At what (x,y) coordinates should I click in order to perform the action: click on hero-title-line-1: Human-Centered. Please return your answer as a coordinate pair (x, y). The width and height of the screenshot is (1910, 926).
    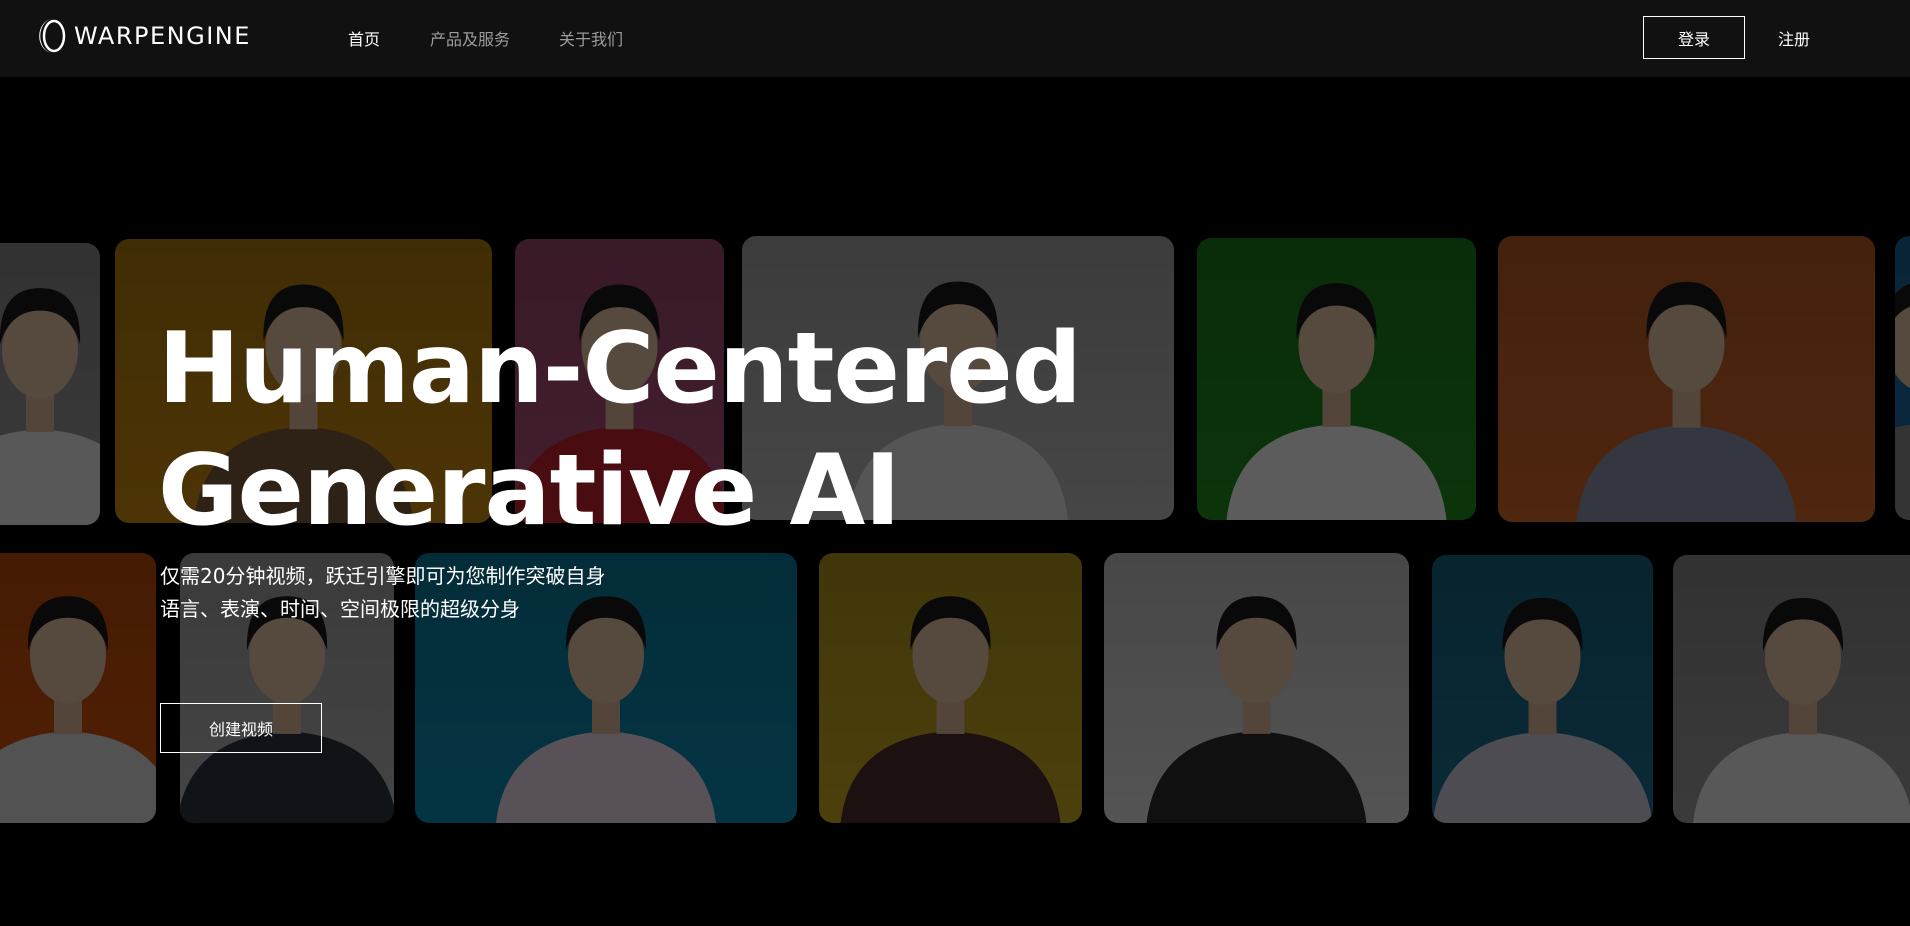
    Looking at the image, I should click on (620, 369).